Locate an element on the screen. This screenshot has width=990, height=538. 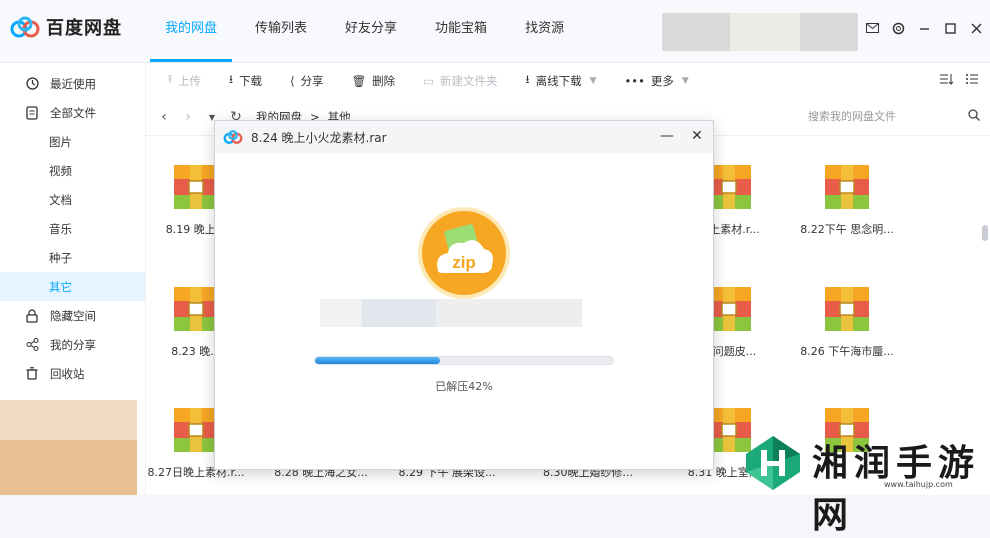
sidebar-item-my-shares: 我的分享 is located at coordinates (72, 344).